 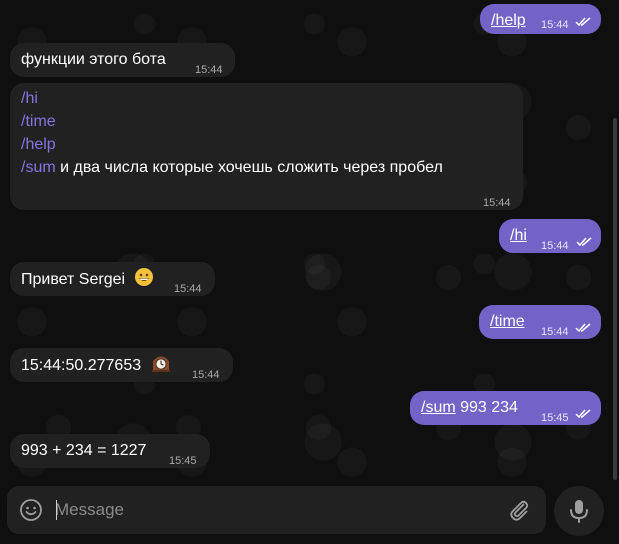 I want to click on message-incoming: Привет Sergei 15:44, so click(x=112, y=279).